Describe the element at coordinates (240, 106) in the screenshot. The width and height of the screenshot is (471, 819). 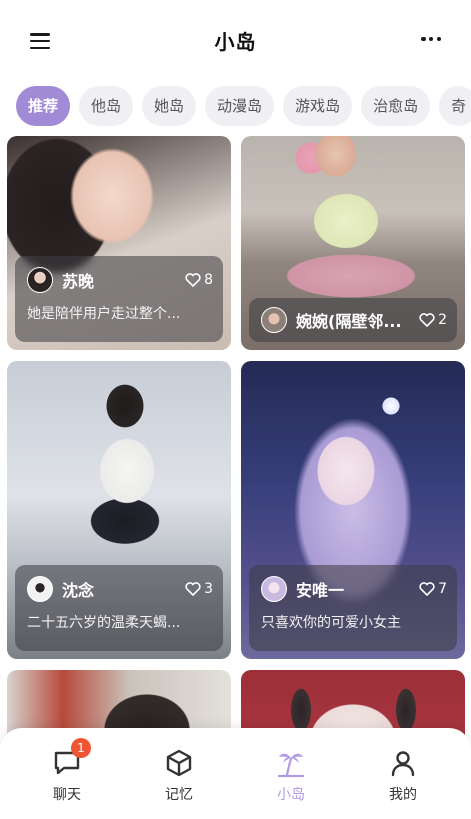
I see `tab-anime-island: 动漫岛` at that location.